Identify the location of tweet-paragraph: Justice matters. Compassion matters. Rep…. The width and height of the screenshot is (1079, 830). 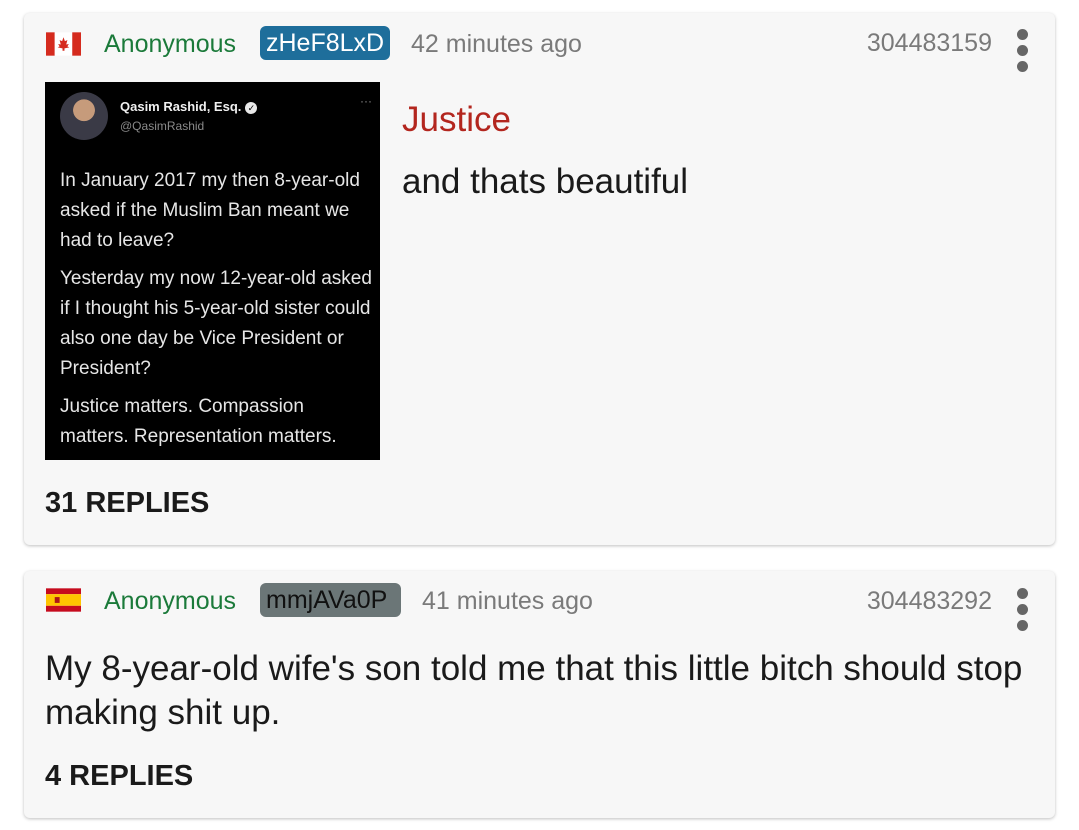
(198, 421).